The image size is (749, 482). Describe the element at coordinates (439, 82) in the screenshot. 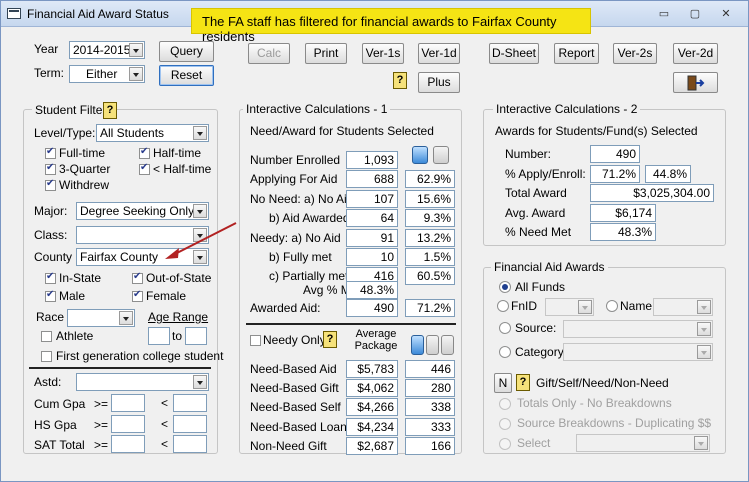

I see `plus-button: Plus` at that location.